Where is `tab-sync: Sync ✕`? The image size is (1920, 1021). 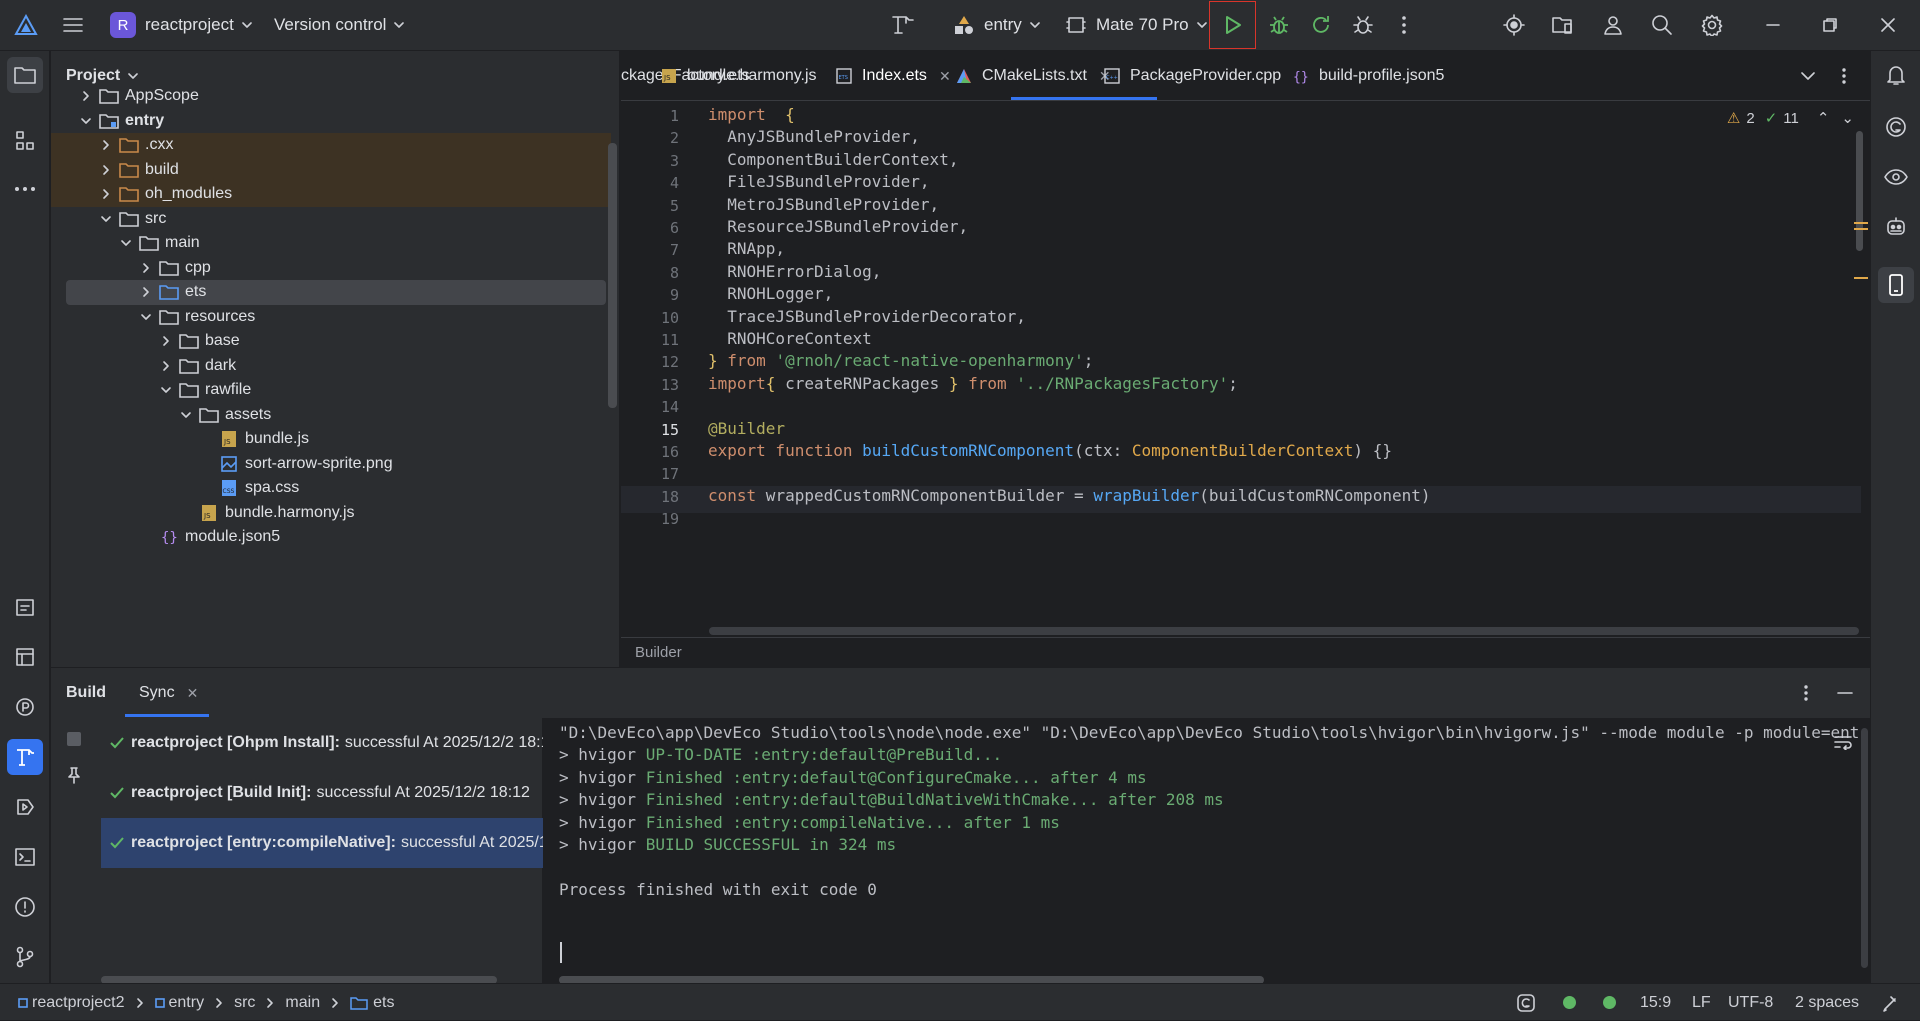
tab-sync: Sync ✕ is located at coordinates (168, 693).